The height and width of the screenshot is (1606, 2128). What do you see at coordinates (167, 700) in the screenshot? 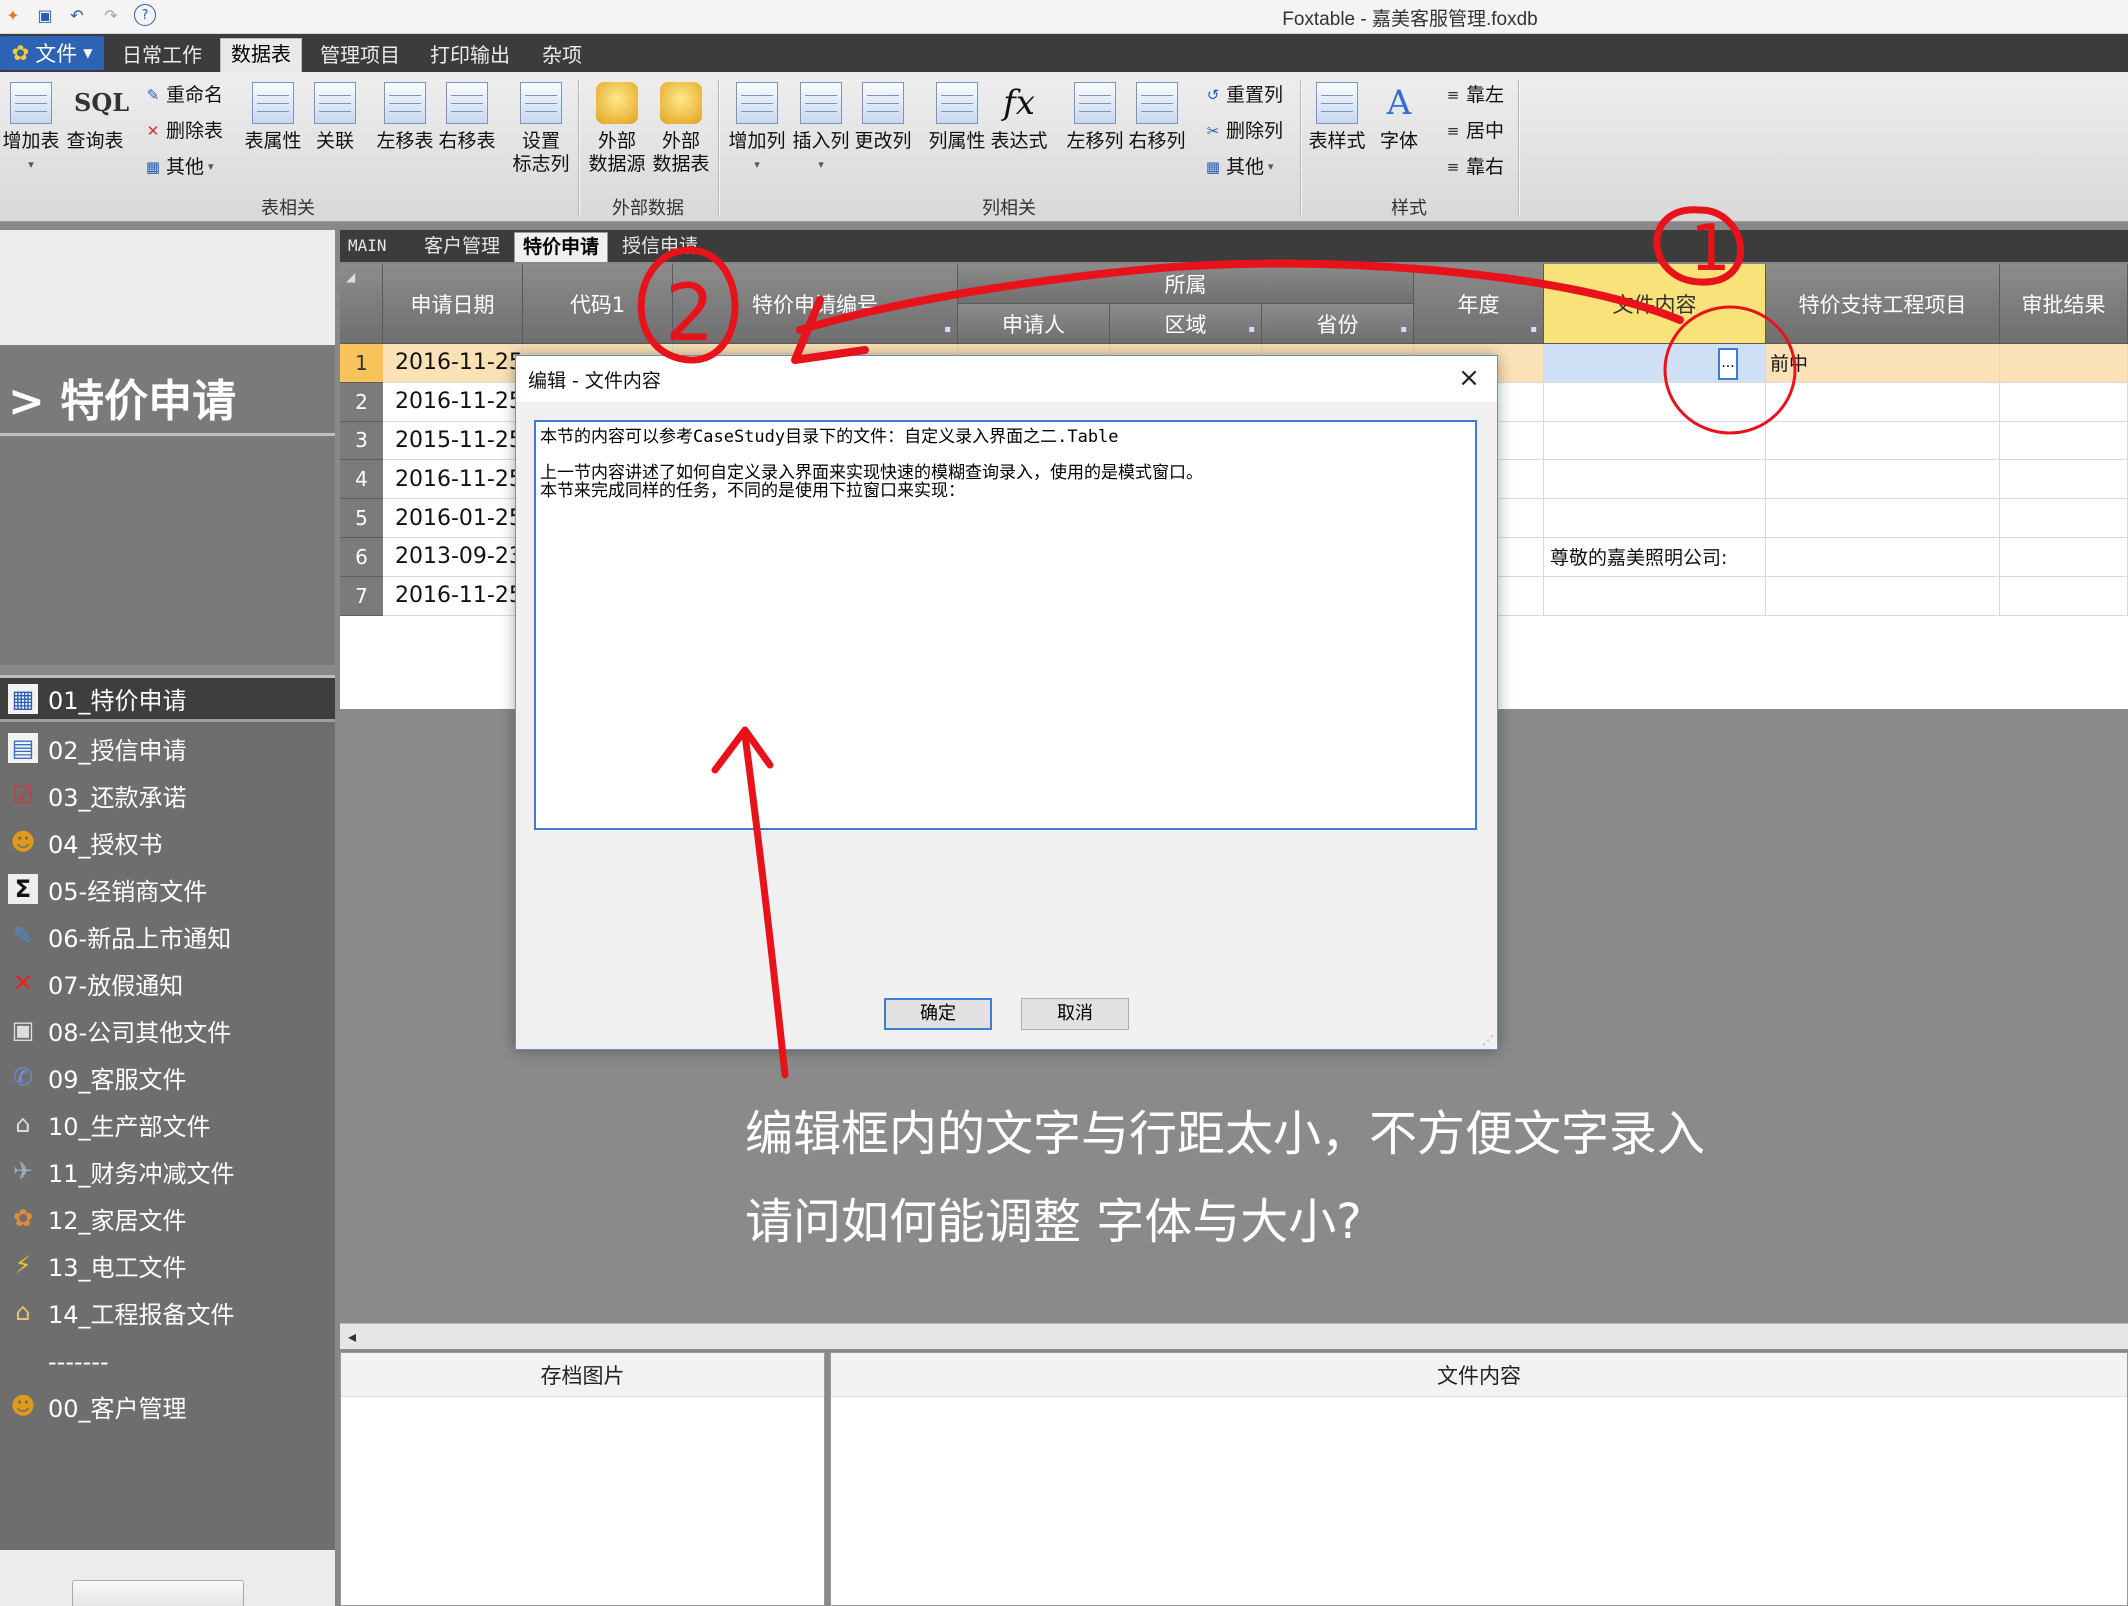
I see `nav-item: ▦ 01_特价申请` at bounding box center [167, 700].